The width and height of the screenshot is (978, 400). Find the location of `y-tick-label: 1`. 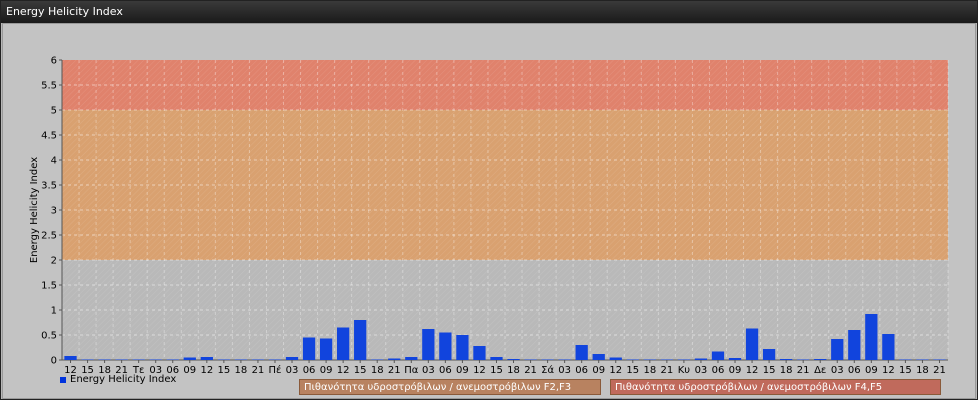

y-tick-label: 1 is located at coordinates (54, 311).